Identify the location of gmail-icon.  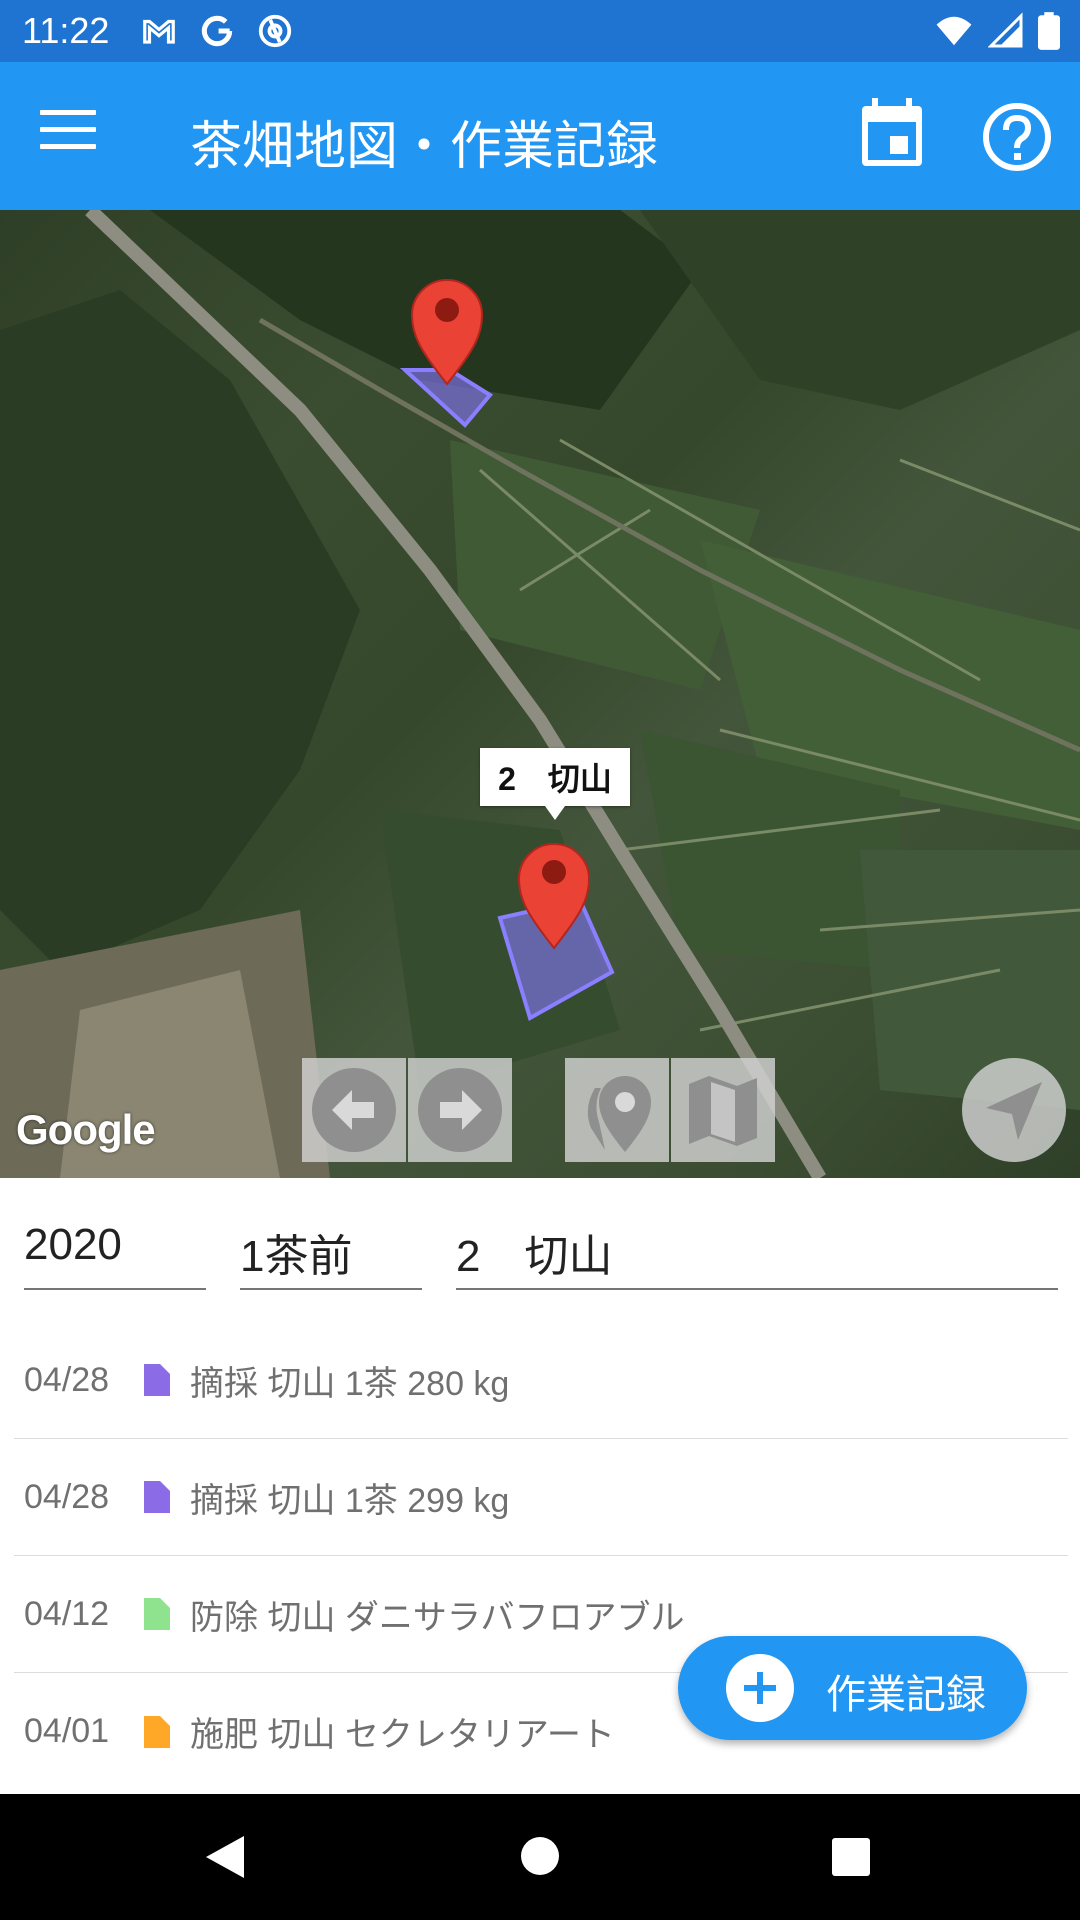
(159, 31).